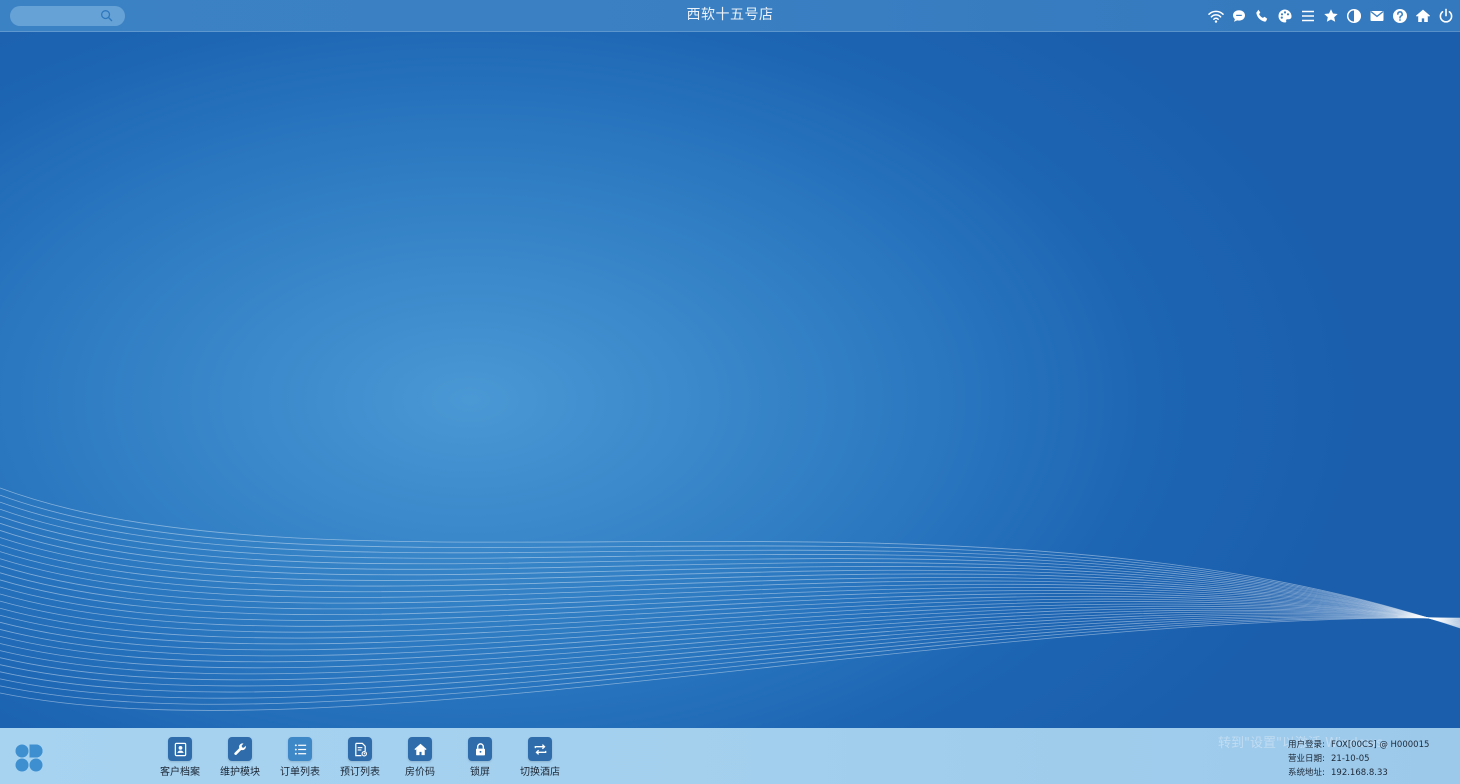 The image size is (1460, 784). What do you see at coordinates (360, 772) in the screenshot?
I see `dock-item-label: 预订列表` at bounding box center [360, 772].